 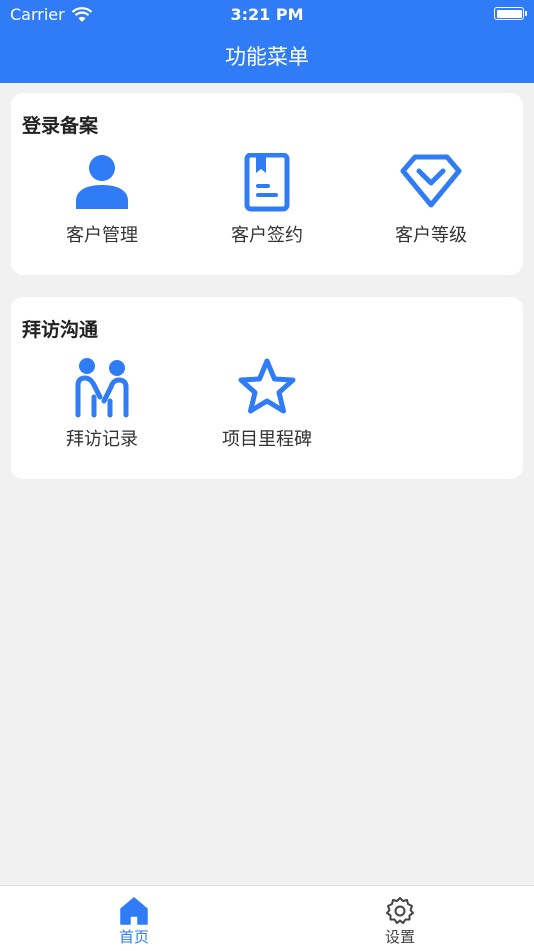 What do you see at coordinates (134, 911) in the screenshot?
I see `home-icon` at bounding box center [134, 911].